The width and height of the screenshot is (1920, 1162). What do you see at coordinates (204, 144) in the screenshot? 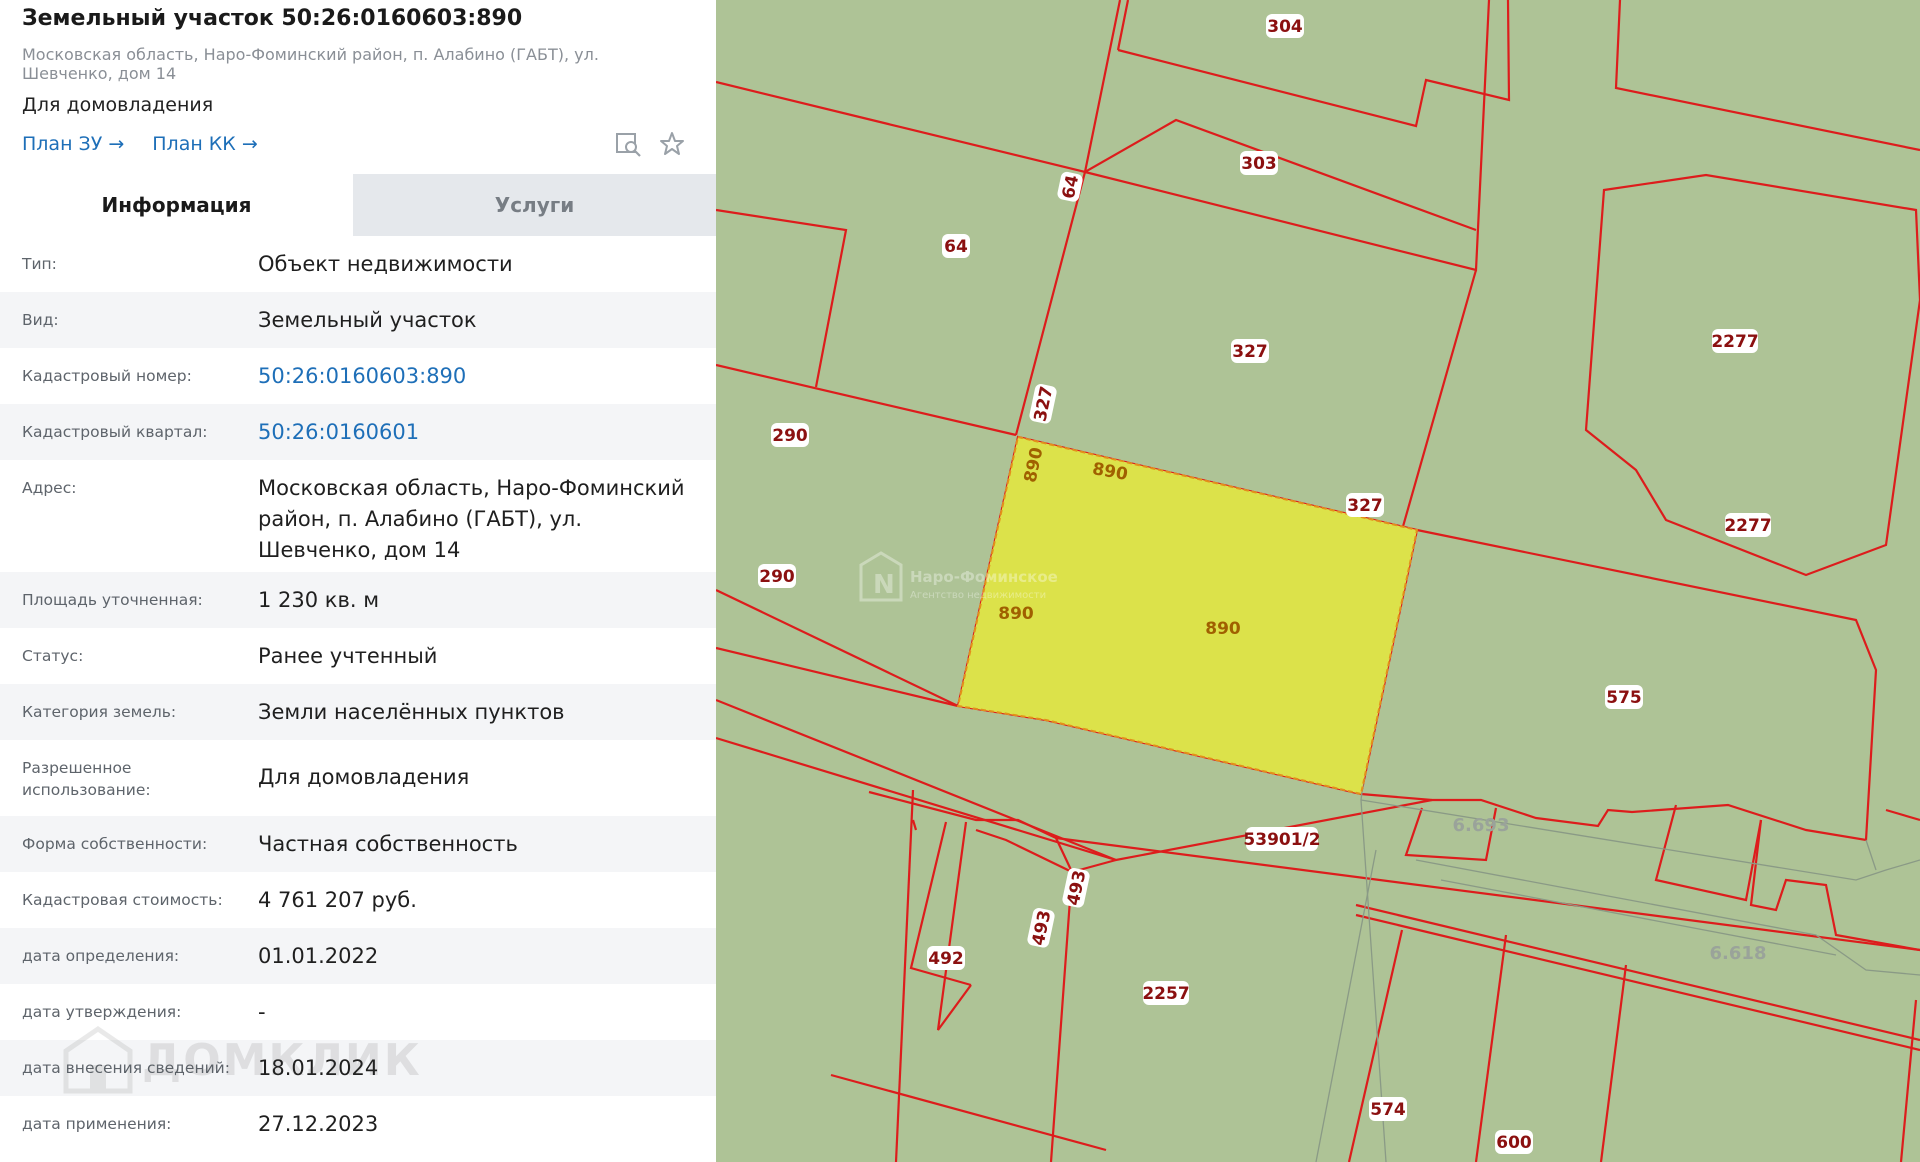
I see `plan-kk-link: План КК →` at bounding box center [204, 144].